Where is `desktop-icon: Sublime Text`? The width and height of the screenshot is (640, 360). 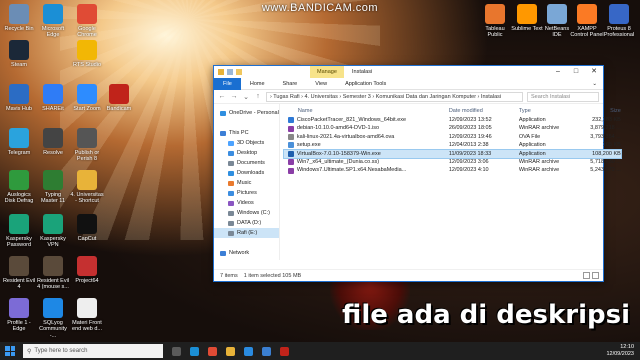
desktop-icon: Sublime Text is located at coordinates (527, 18).